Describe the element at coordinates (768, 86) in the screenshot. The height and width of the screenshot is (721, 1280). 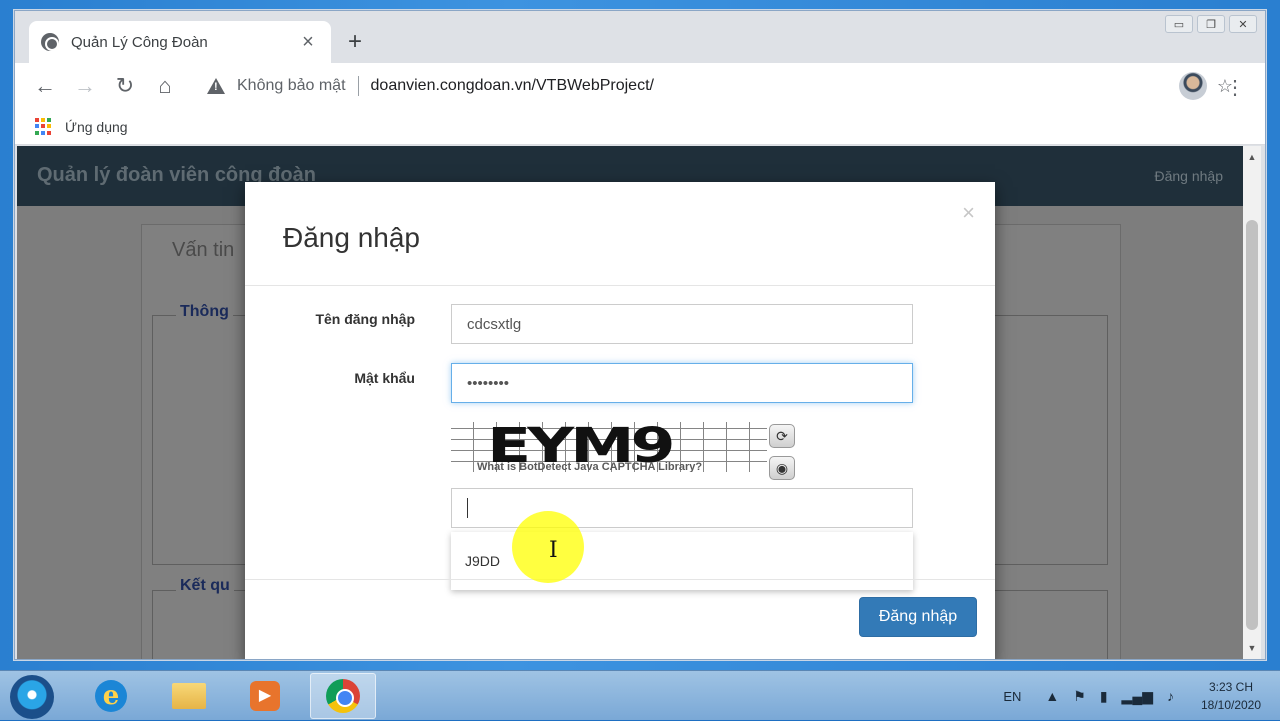
I see `url-text: doanvien.congdoan.vn/VTBWebProject/` at that location.